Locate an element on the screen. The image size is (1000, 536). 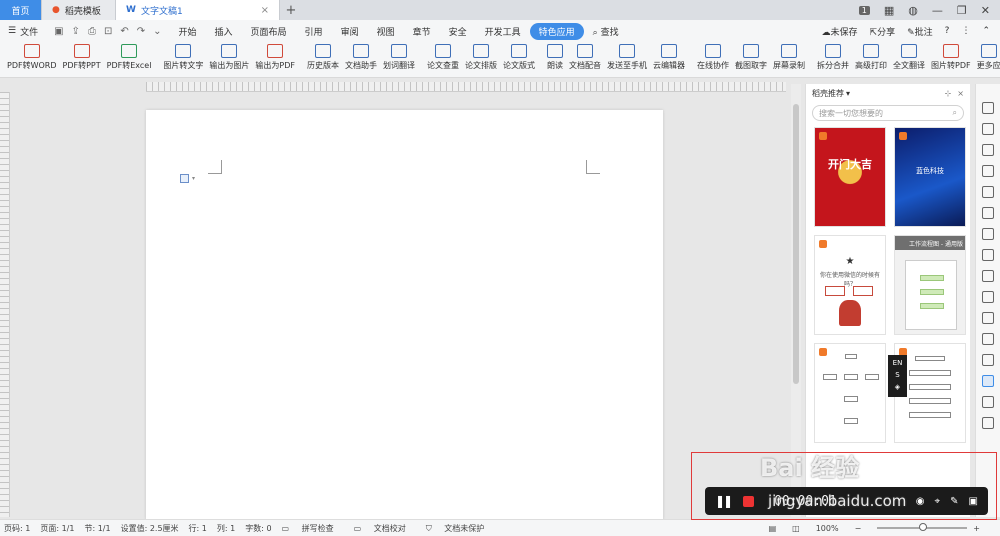
zoom-out-icon: − is located at coordinates (858, 528).